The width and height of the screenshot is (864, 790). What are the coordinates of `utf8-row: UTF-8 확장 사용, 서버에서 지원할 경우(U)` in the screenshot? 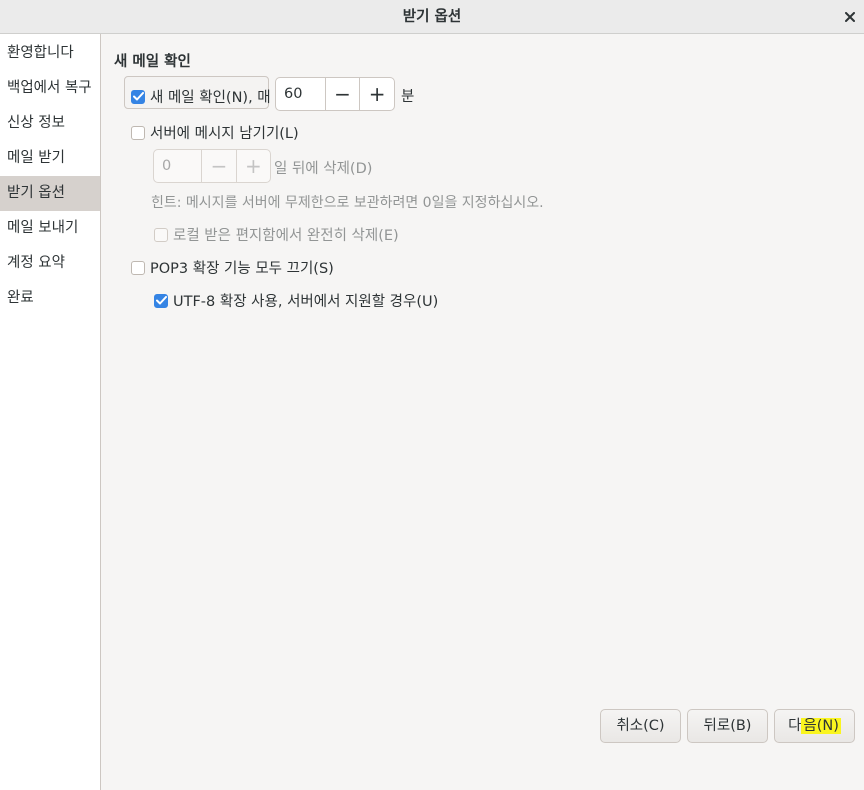 It's located at (296, 300).